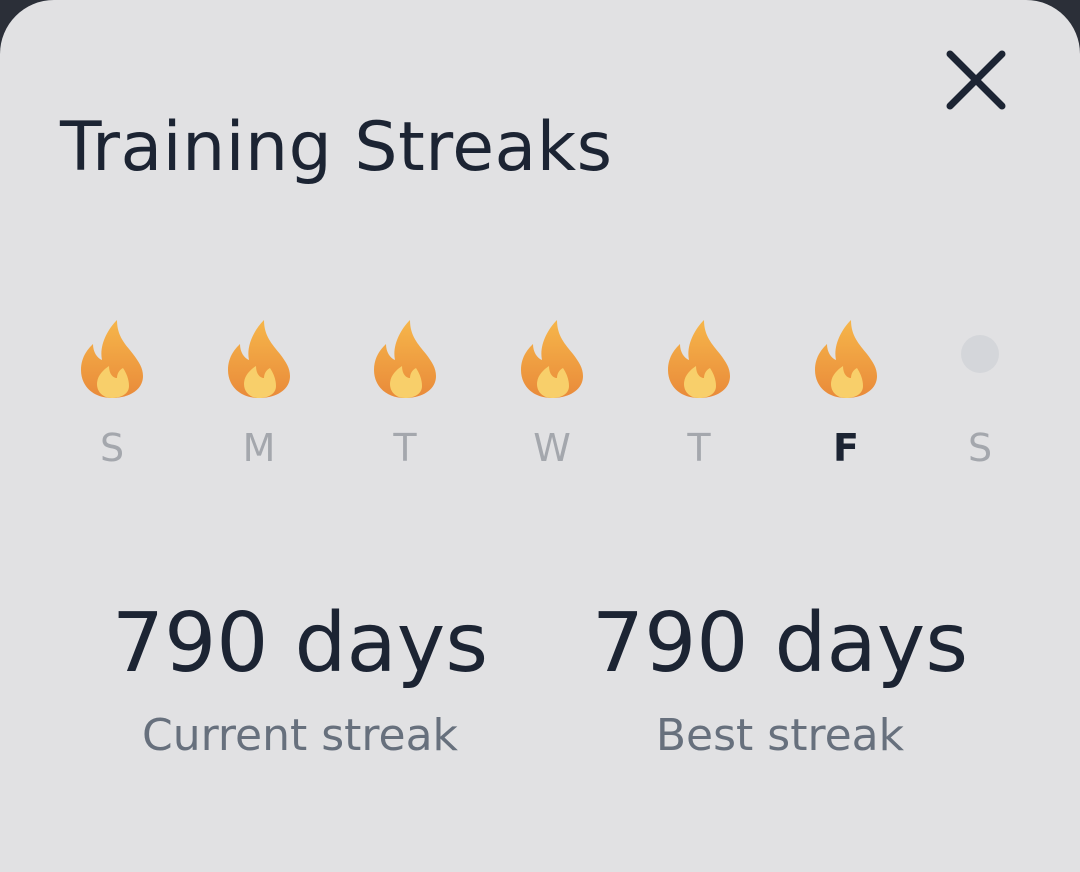  I want to click on close-icon, so click(976, 80).